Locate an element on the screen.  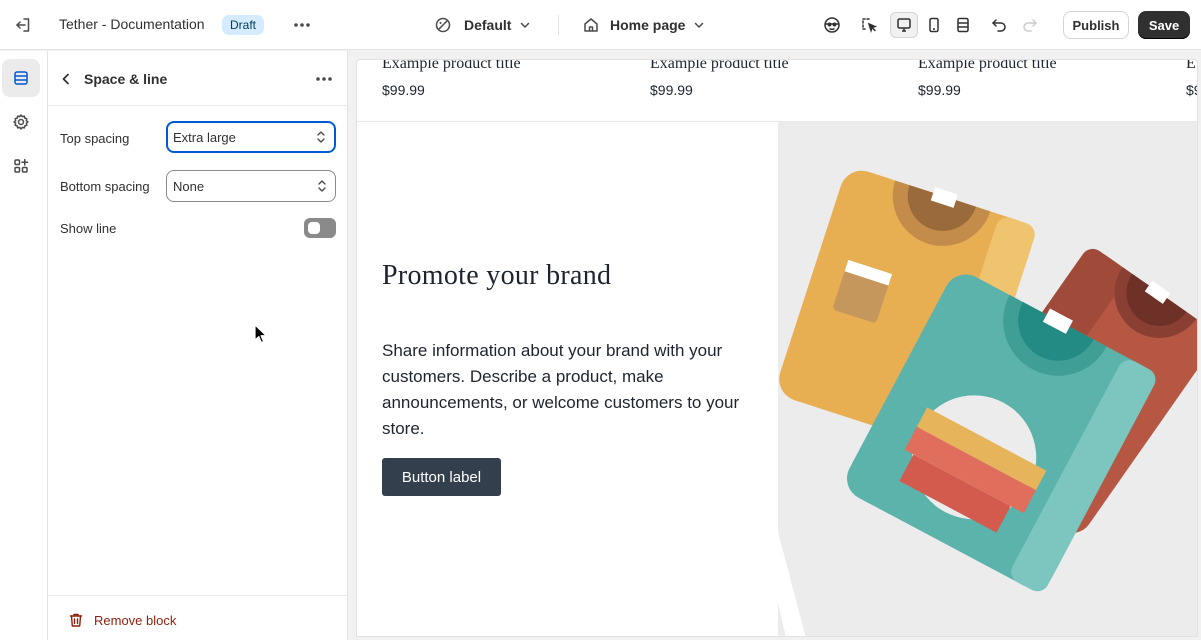
inspector-icon is located at coordinates (869, 25).